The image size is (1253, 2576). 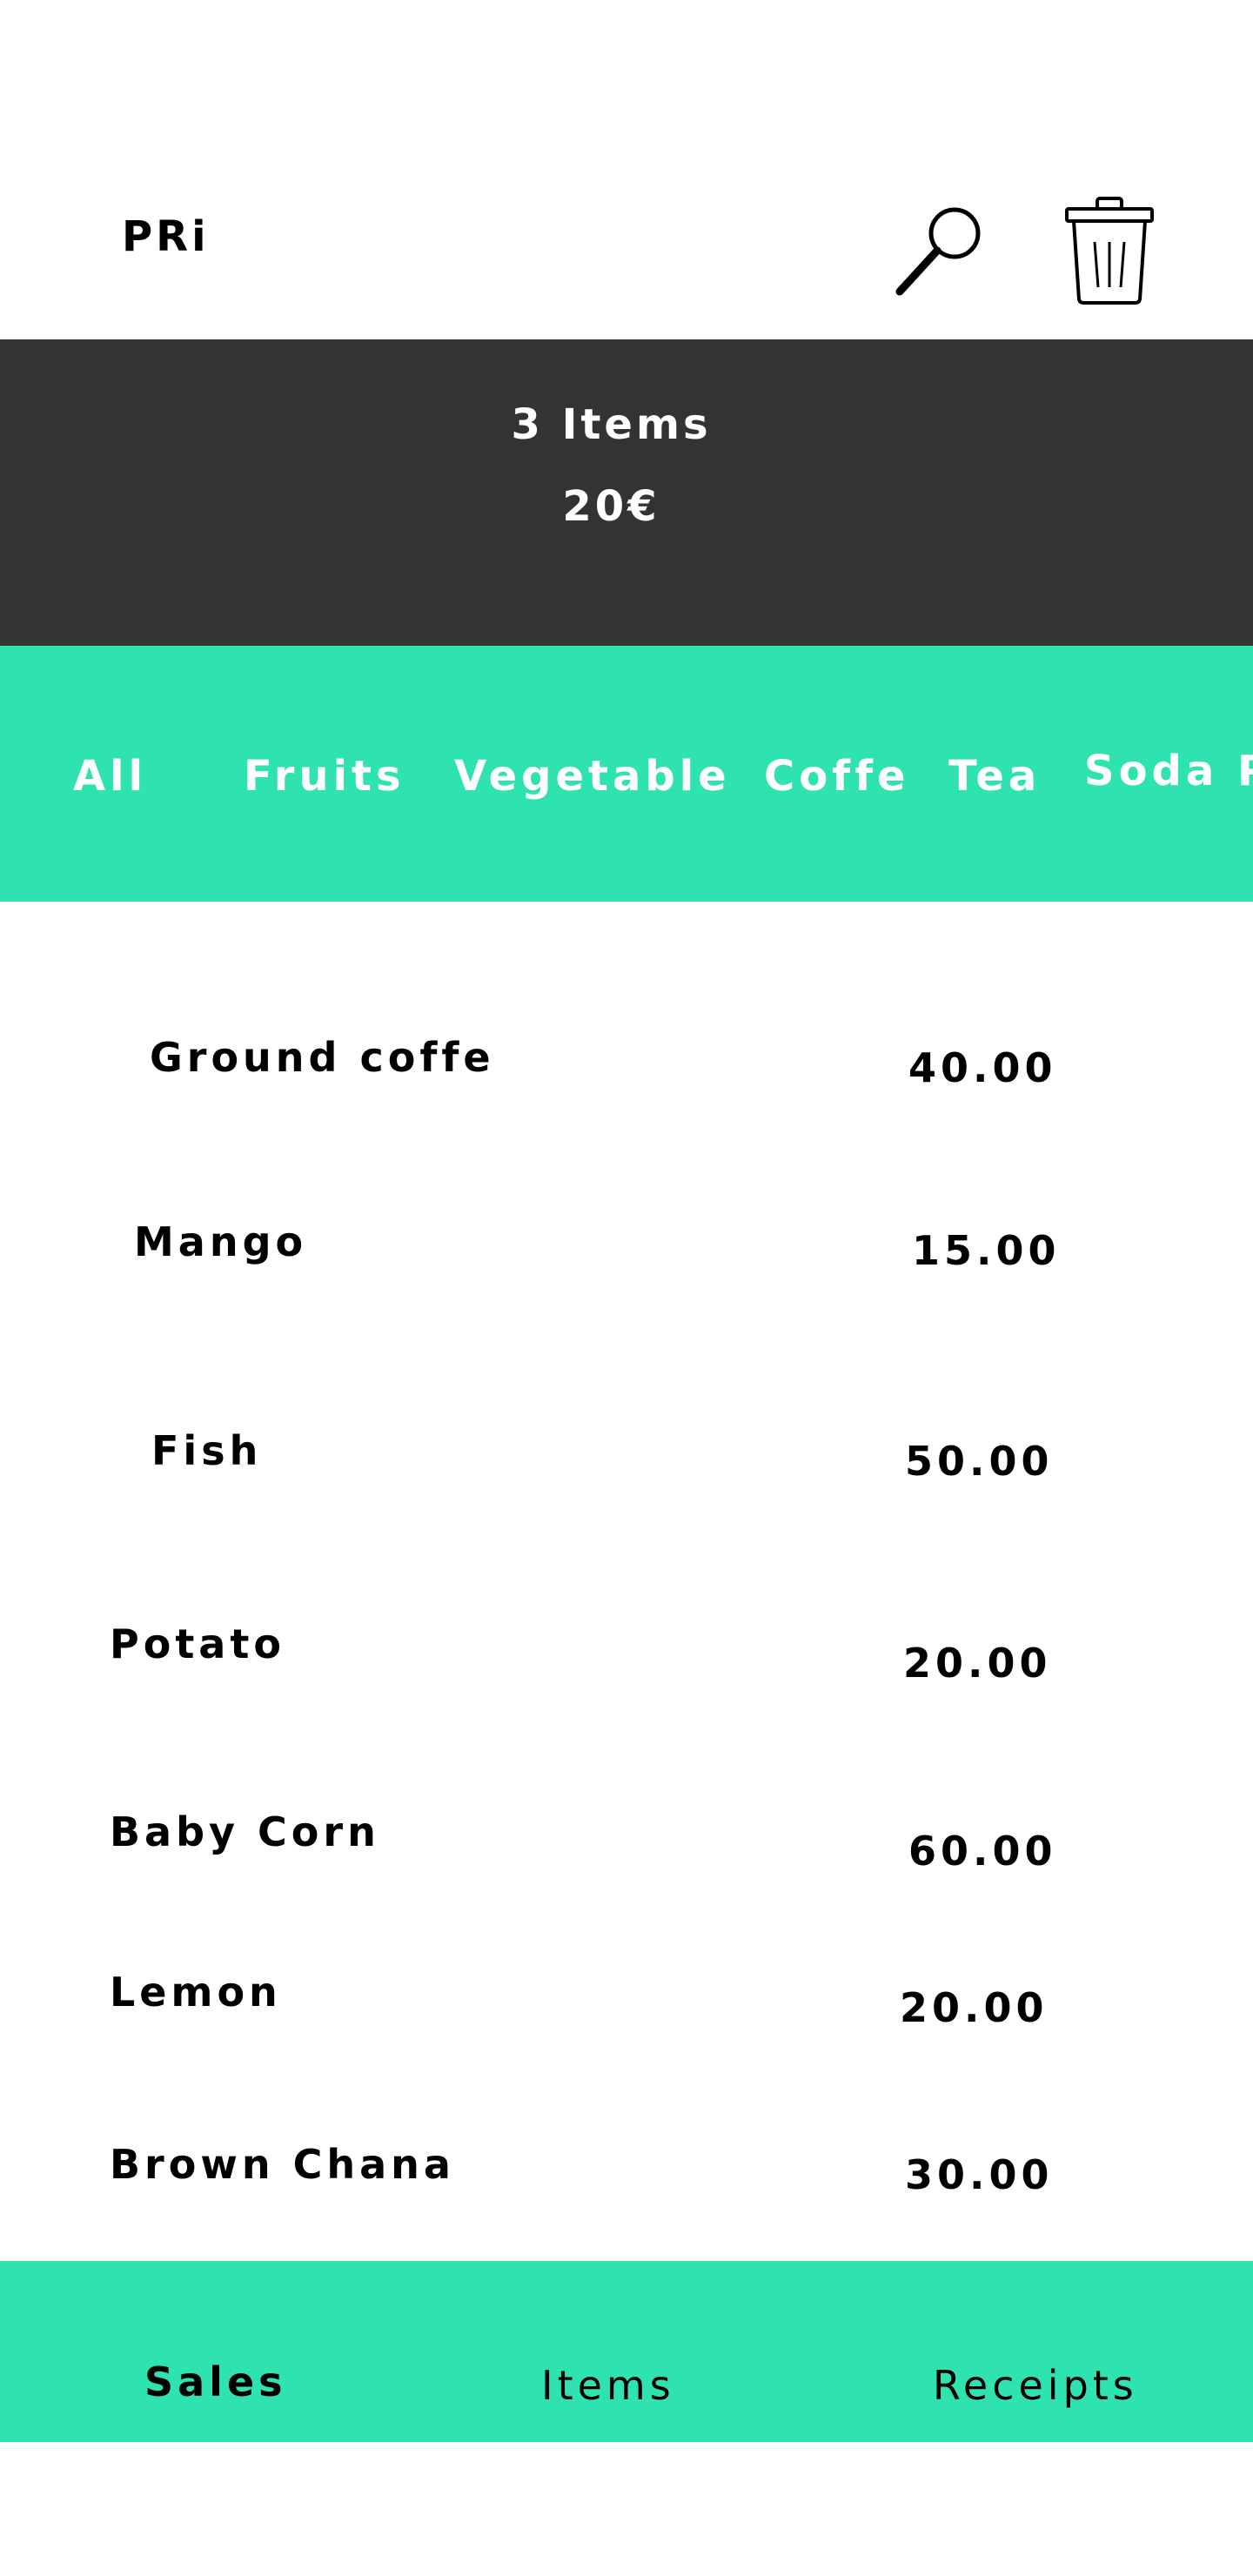 I want to click on search-icon, so click(x=938, y=251).